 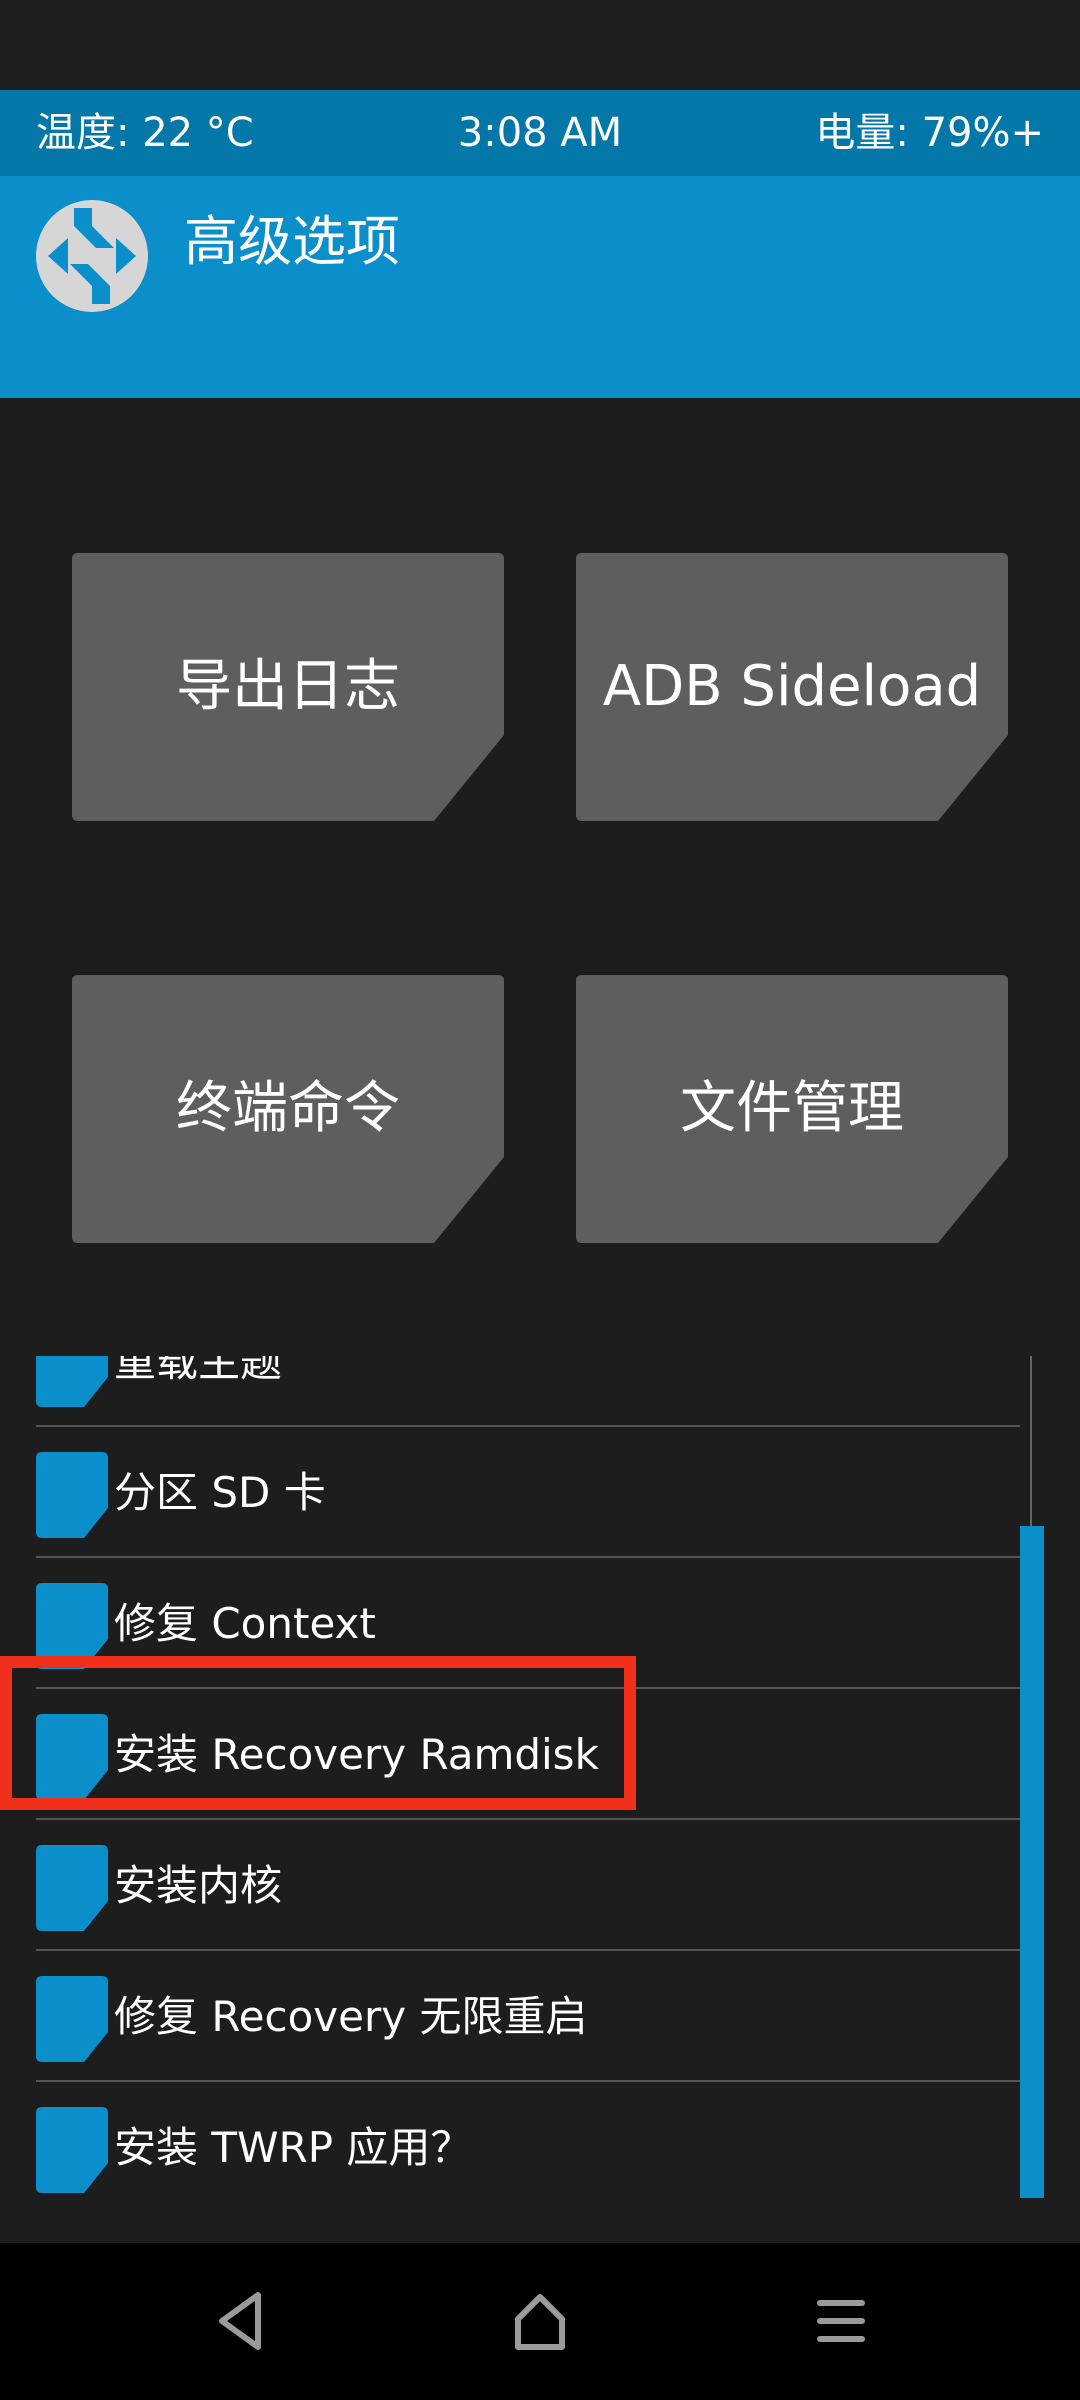 What do you see at coordinates (92, 256) in the screenshot?
I see `twrp-logo-icon` at bounding box center [92, 256].